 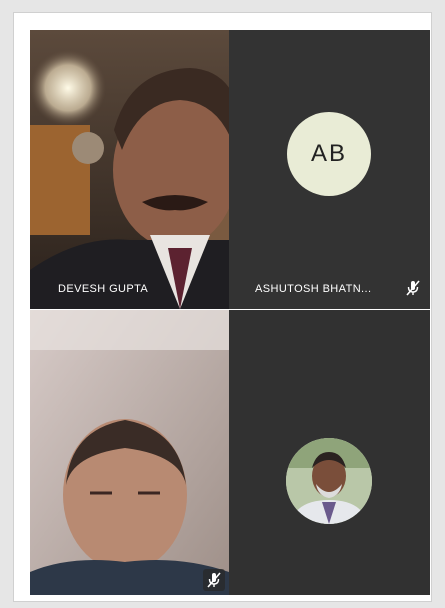 What do you see at coordinates (103, 289) in the screenshot?
I see `participant-name: DEVESH GUPTA` at bounding box center [103, 289].